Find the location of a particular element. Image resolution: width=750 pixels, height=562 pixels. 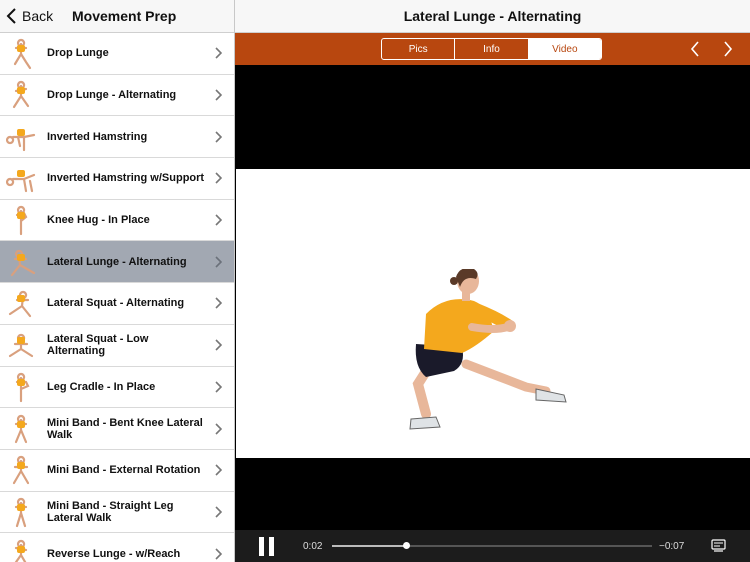

scrubber-knob is located at coordinates (406, 545).